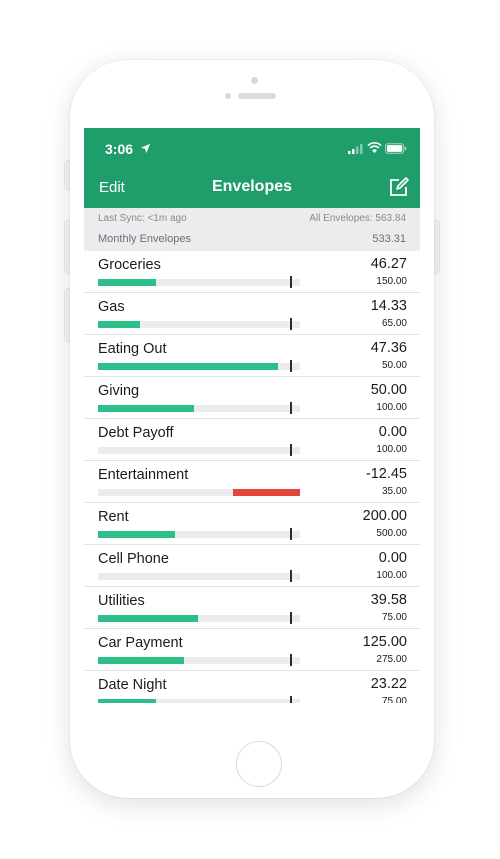  I want to click on section-header-total: 533.31, so click(389, 239).